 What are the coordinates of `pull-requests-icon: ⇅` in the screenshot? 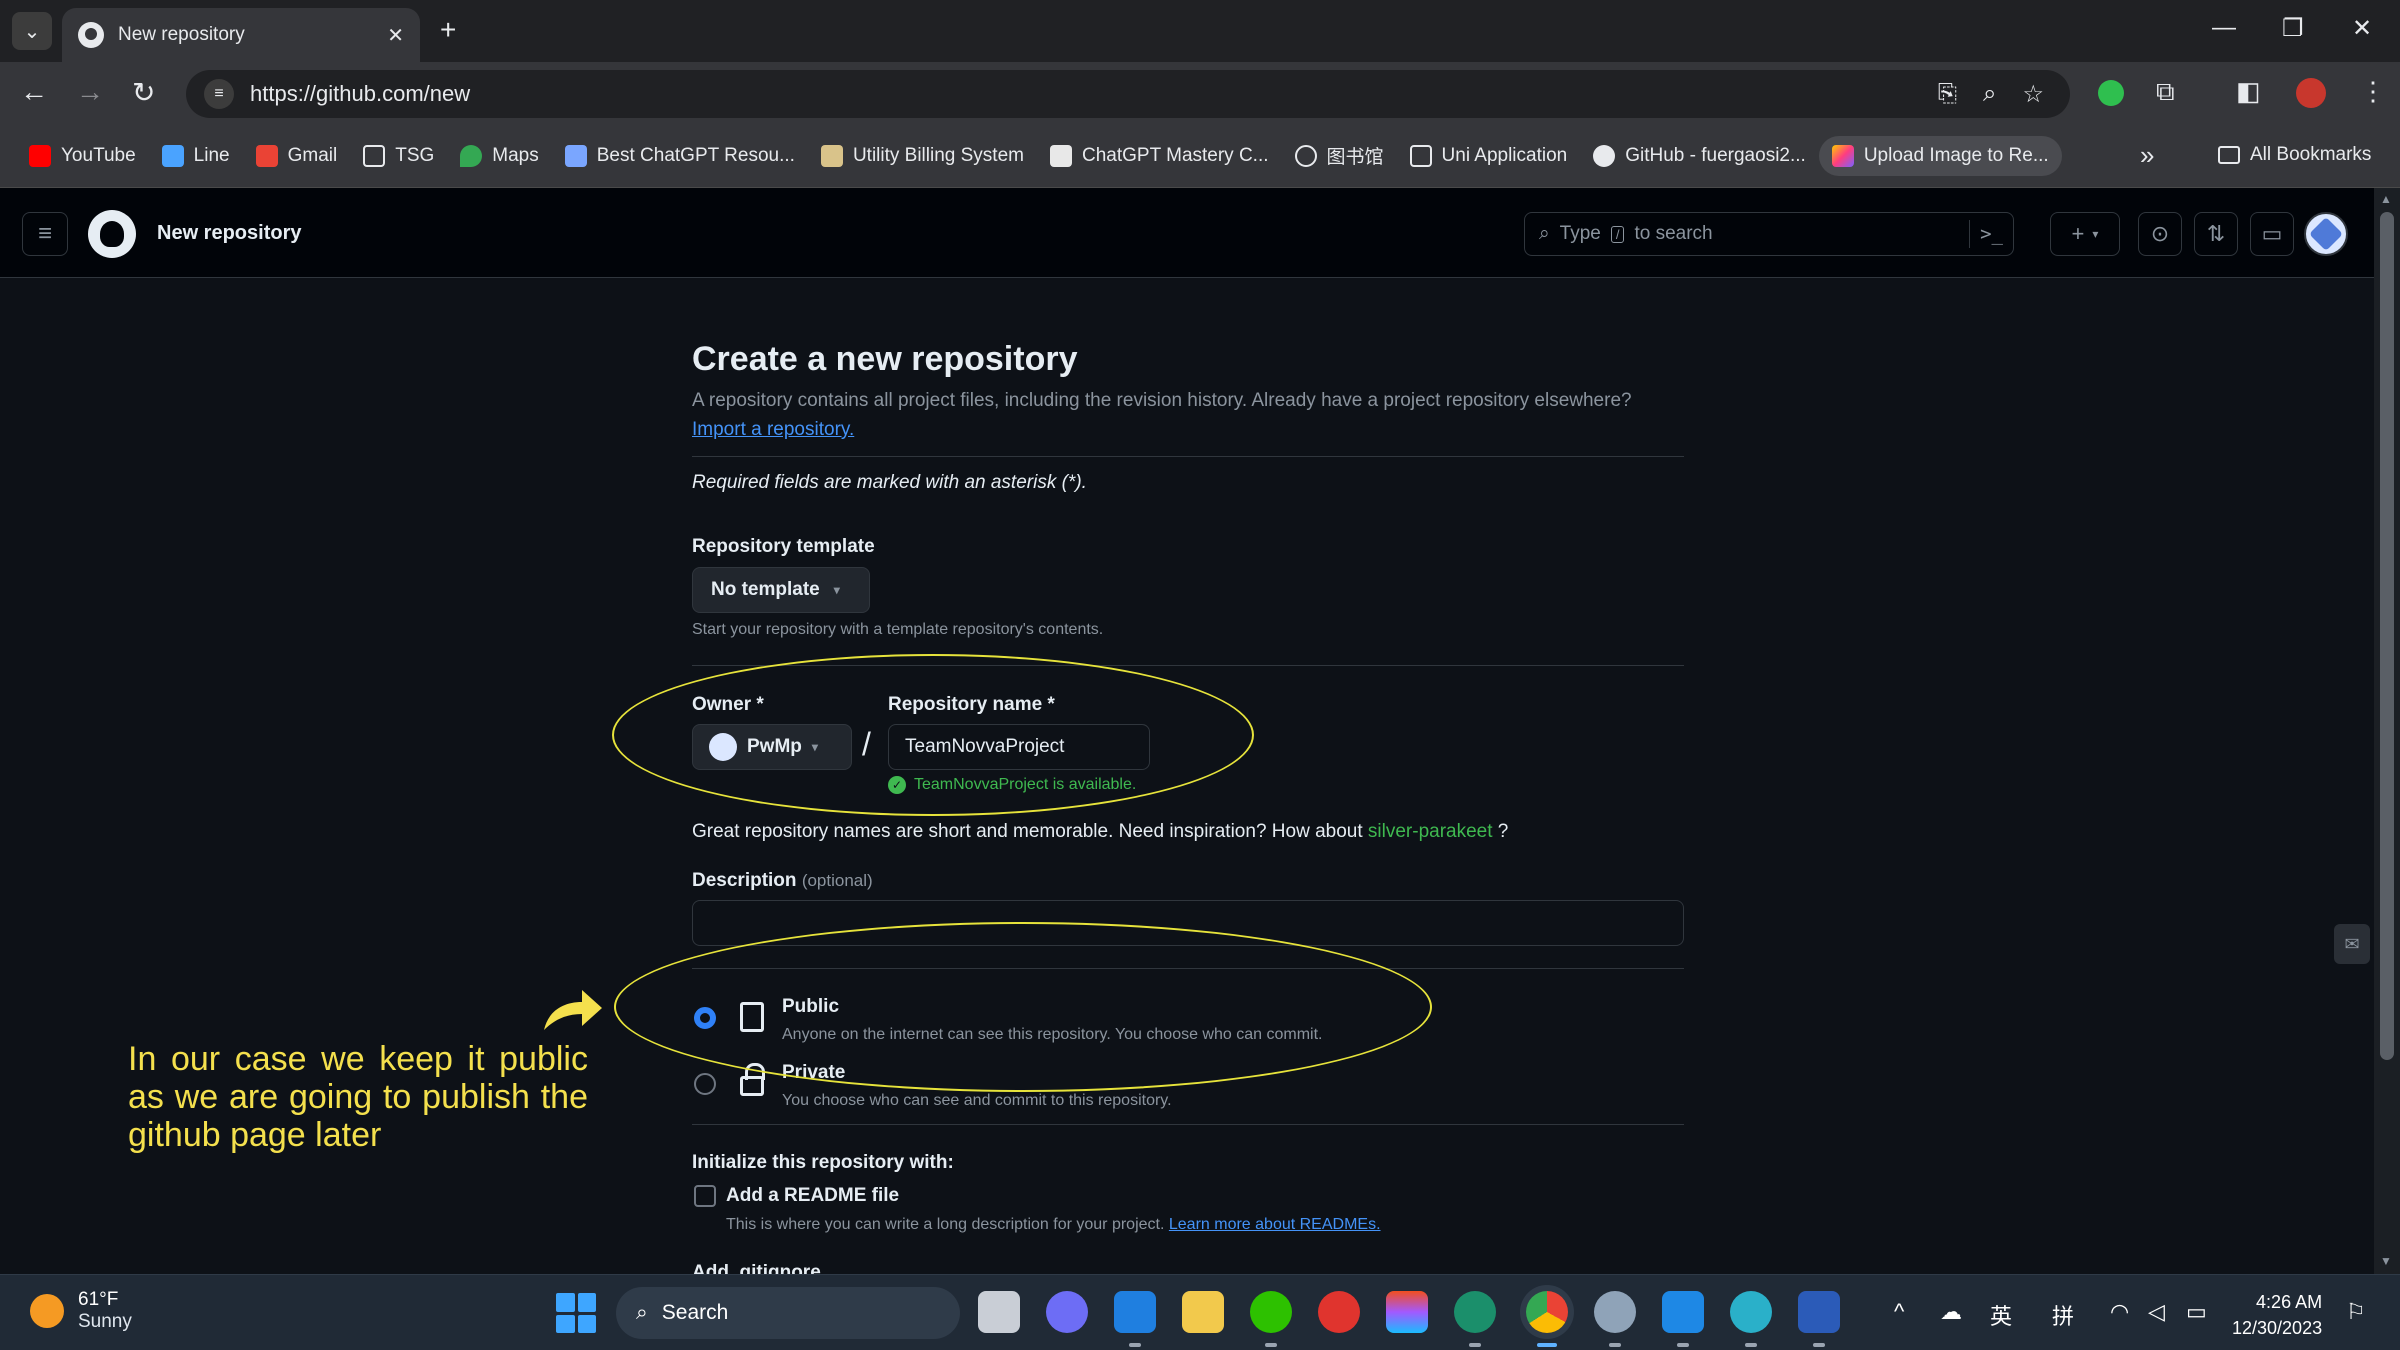 It's located at (2216, 234).